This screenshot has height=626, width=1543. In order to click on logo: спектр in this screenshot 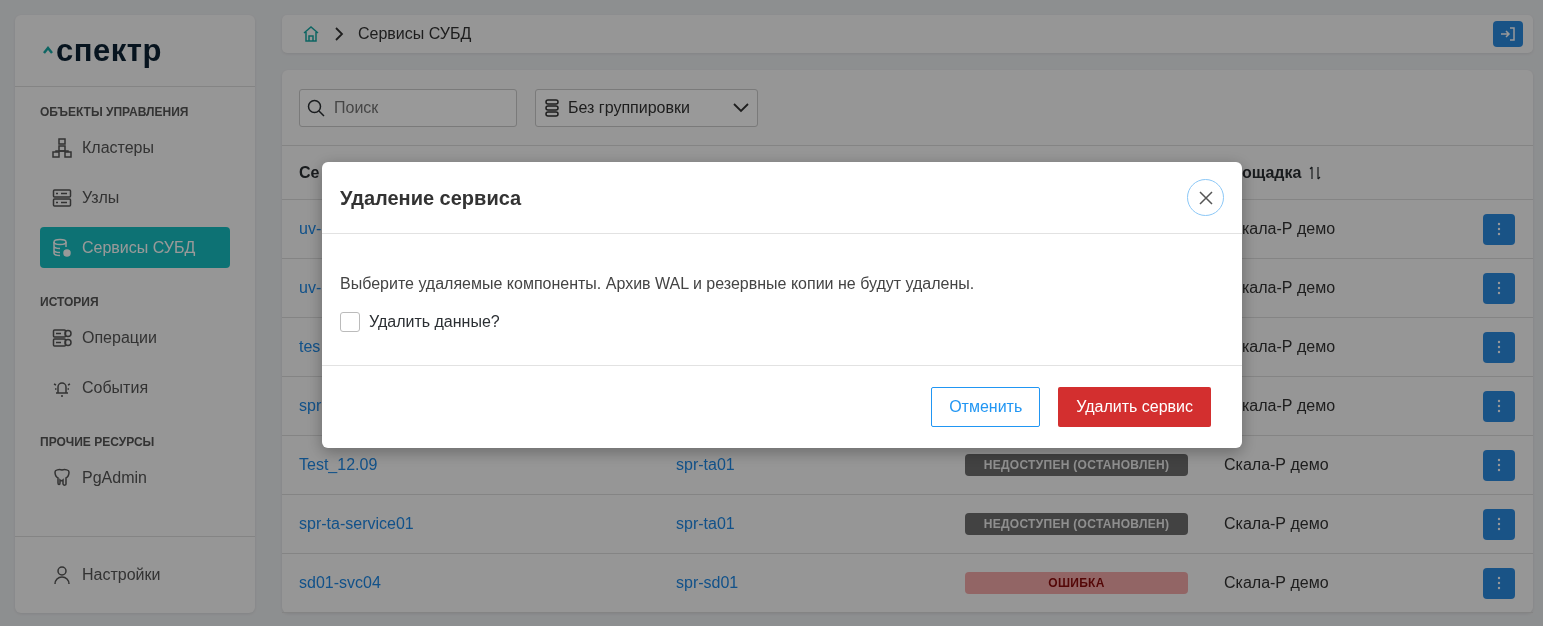, I will do `click(109, 50)`.